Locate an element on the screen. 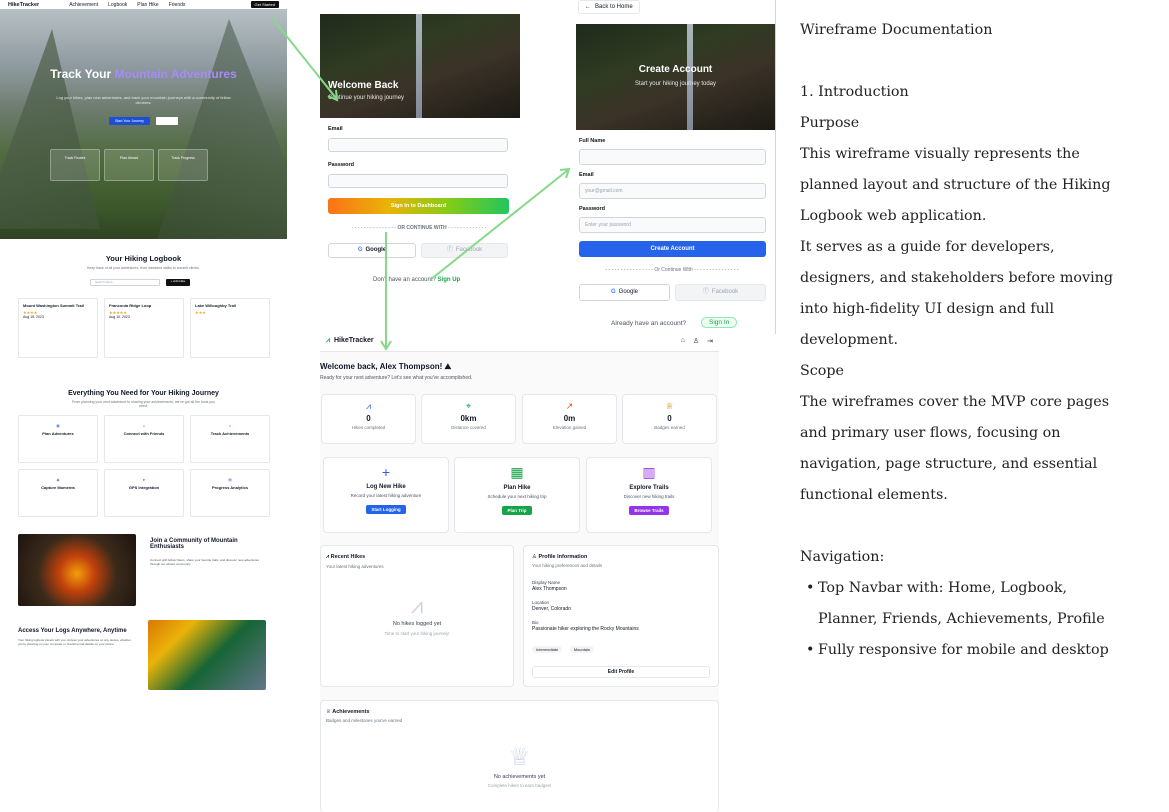 This screenshot has width=1169, height=812. profile-title: ♙ Profile Information is located at coordinates (560, 557).